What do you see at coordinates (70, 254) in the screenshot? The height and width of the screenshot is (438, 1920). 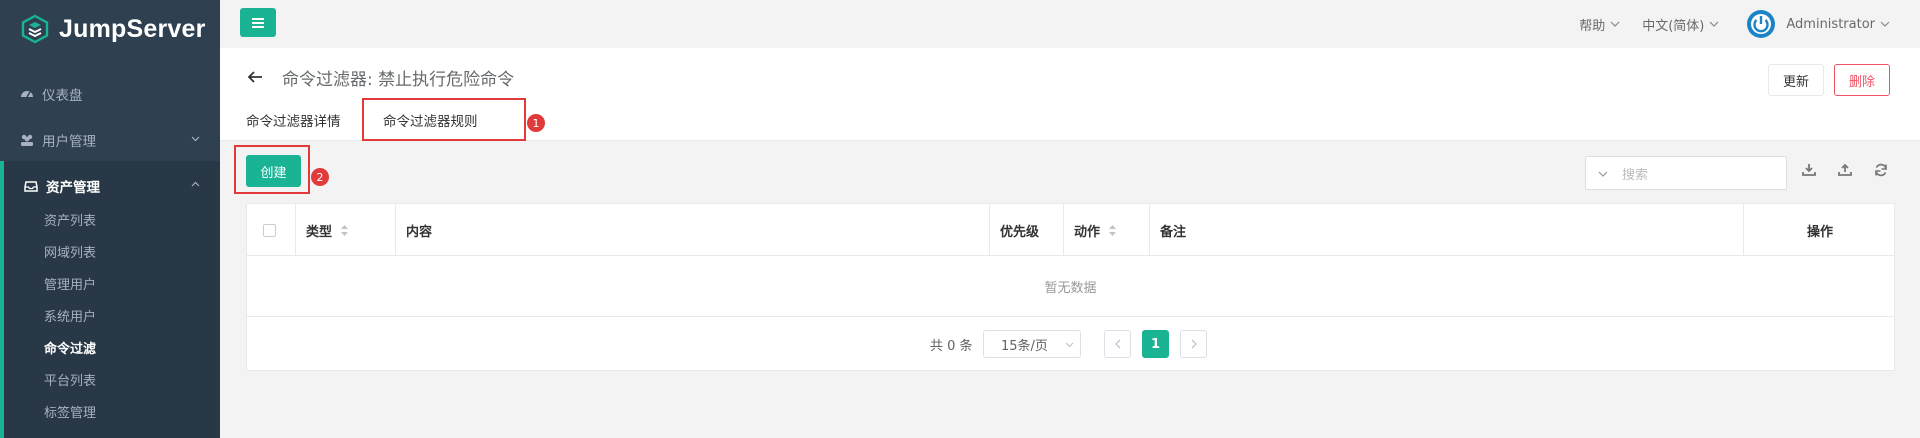 I see `sidebar-subitem-domain-list: 网域列表` at bounding box center [70, 254].